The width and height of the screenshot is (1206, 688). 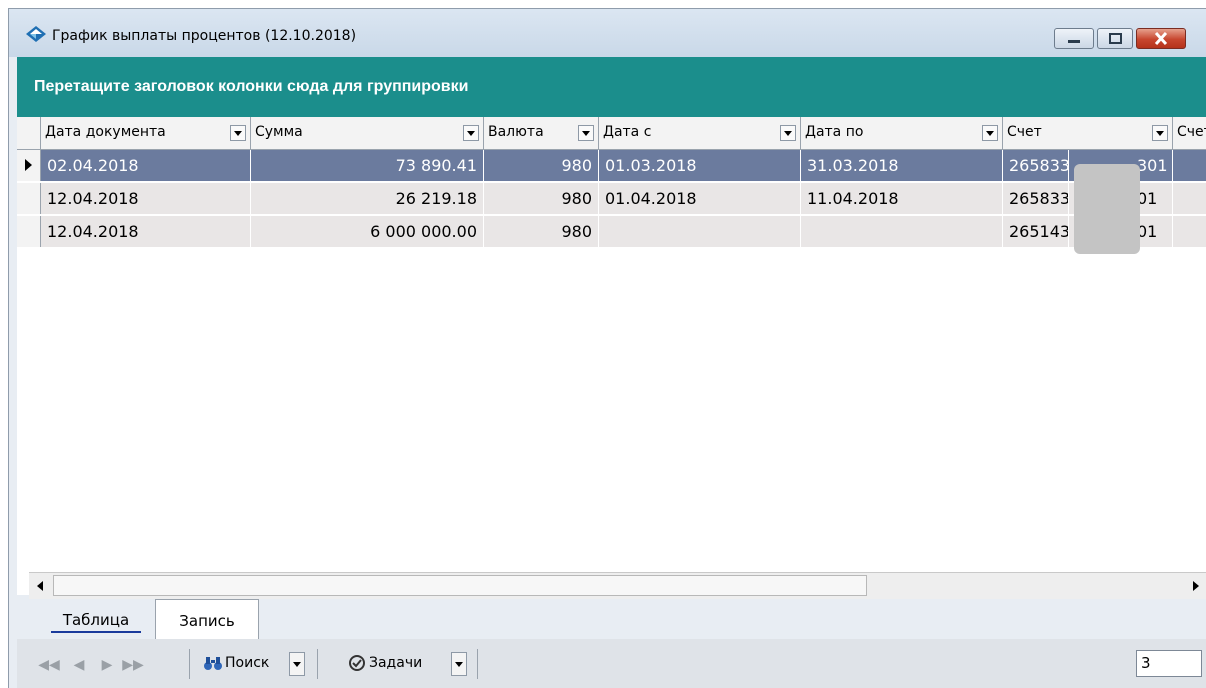 What do you see at coordinates (79, 664) in the screenshot?
I see `previous-record-icon: ◀` at bounding box center [79, 664].